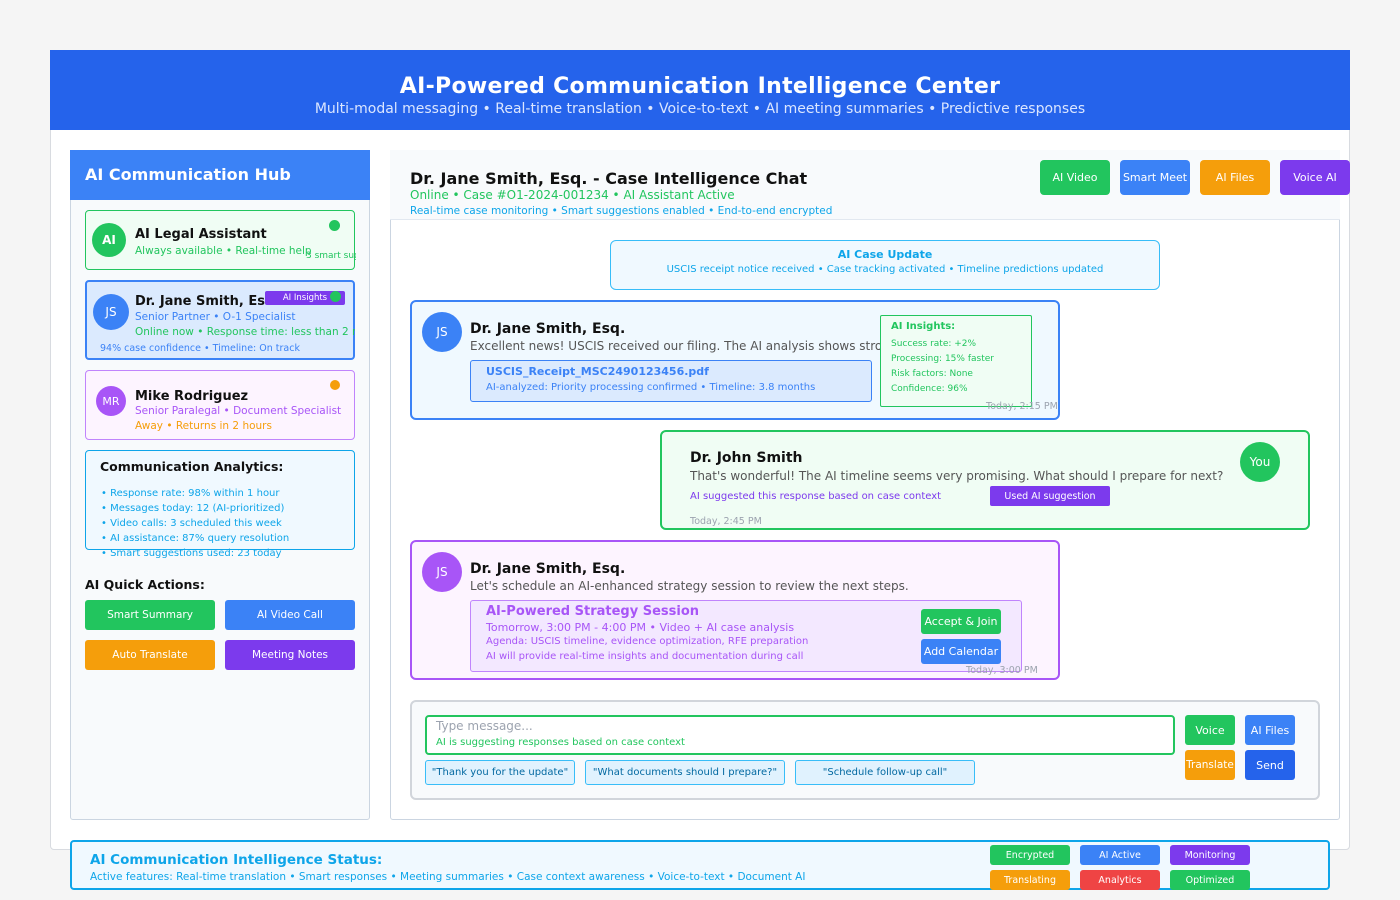 The width and height of the screenshot is (1400, 900). Describe the element at coordinates (746, 458) in the screenshot. I see `message-sender: Dr. John Smith` at that location.